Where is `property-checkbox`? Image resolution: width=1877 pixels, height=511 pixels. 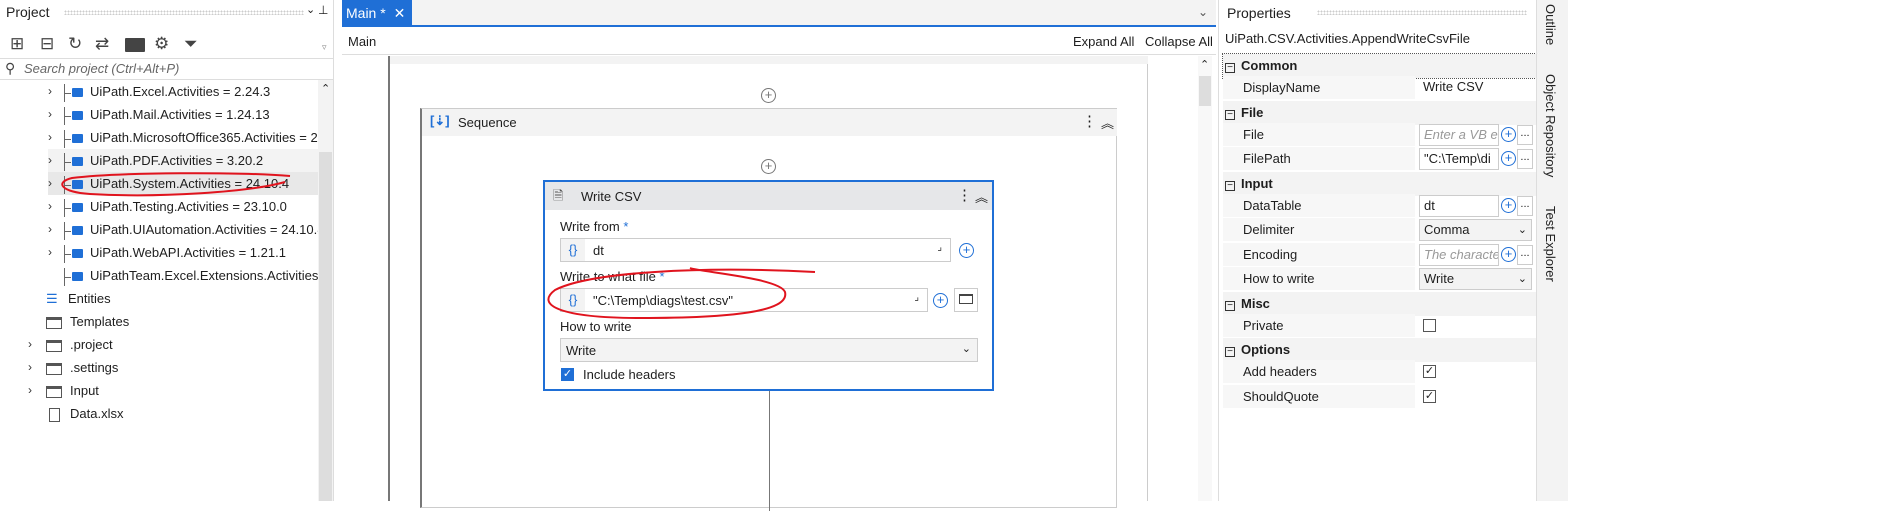 property-checkbox is located at coordinates (1429, 325).